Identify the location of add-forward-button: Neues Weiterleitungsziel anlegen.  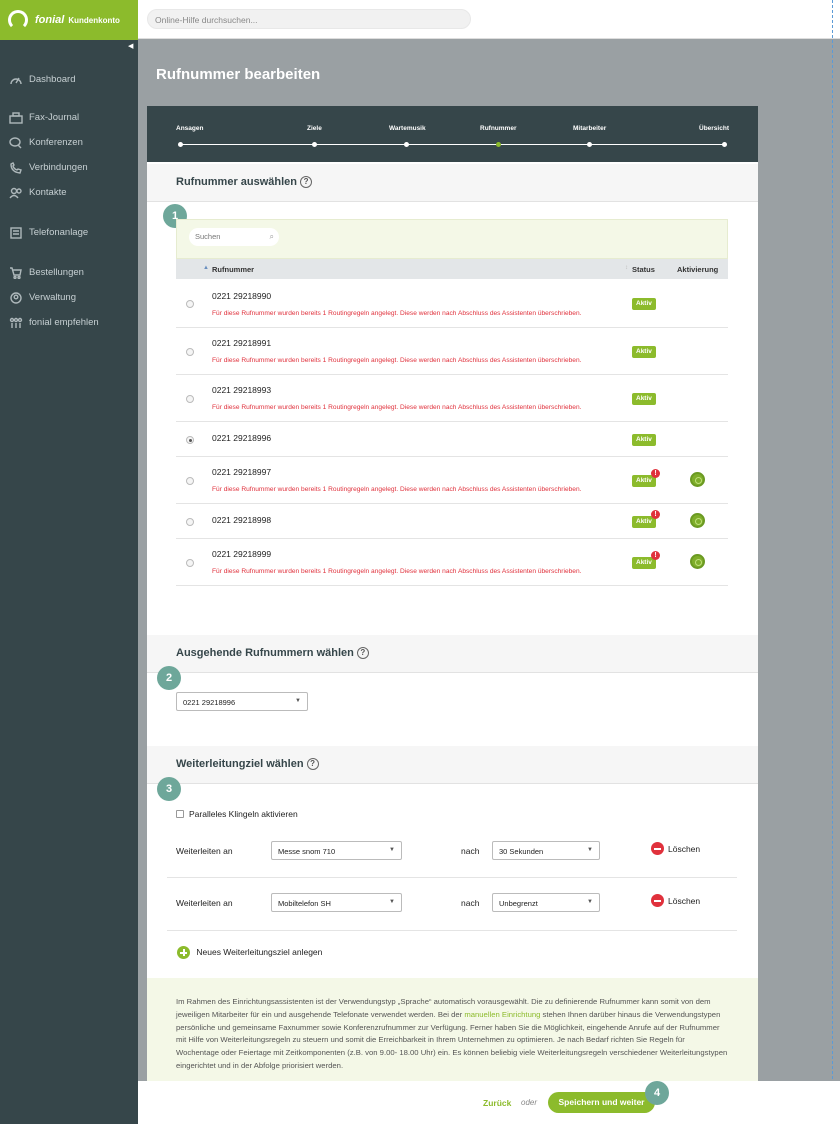
(249, 952).